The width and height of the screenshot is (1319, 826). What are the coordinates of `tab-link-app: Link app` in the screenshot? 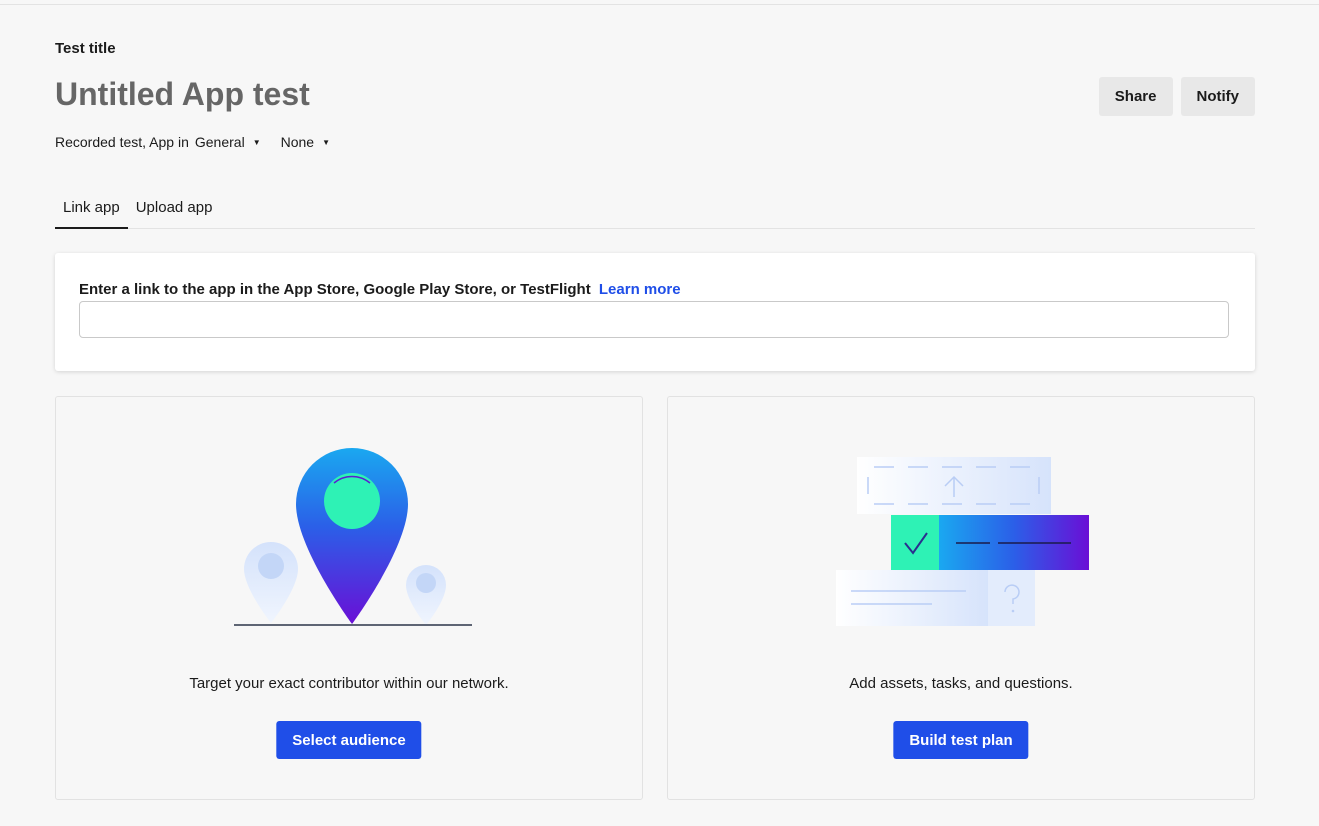 It's located at (91, 211).